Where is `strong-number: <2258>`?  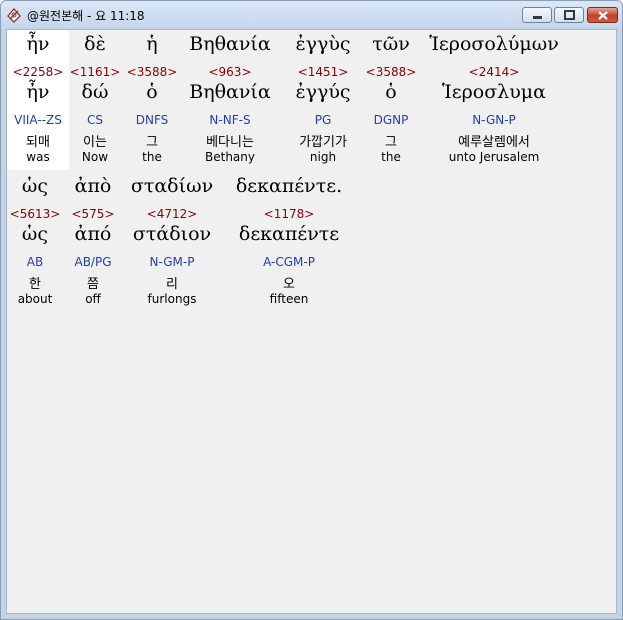
strong-number: <2258> is located at coordinates (38, 72).